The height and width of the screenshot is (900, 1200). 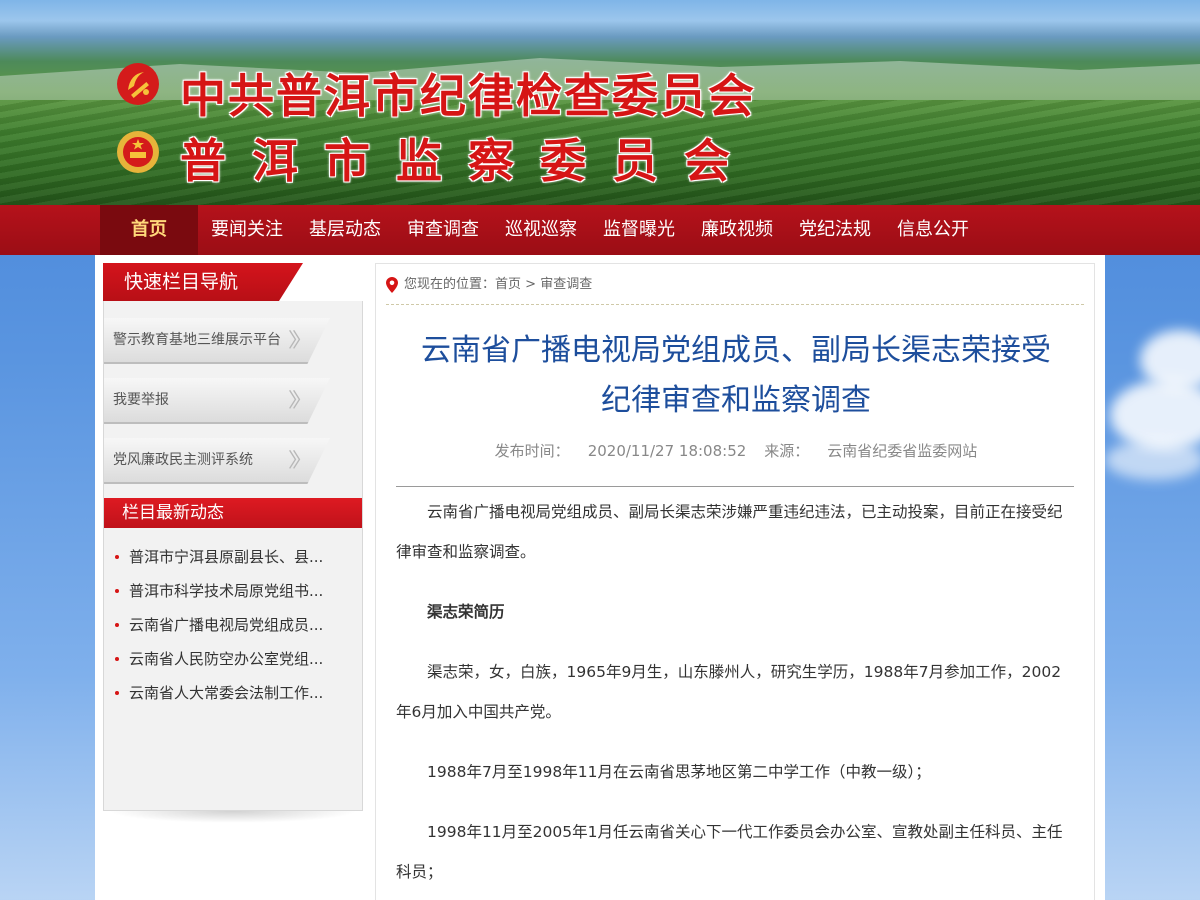 What do you see at coordinates (735, 304) in the screenshot?
I see `breadcrumb-divider` at bounding box center [735, 304].